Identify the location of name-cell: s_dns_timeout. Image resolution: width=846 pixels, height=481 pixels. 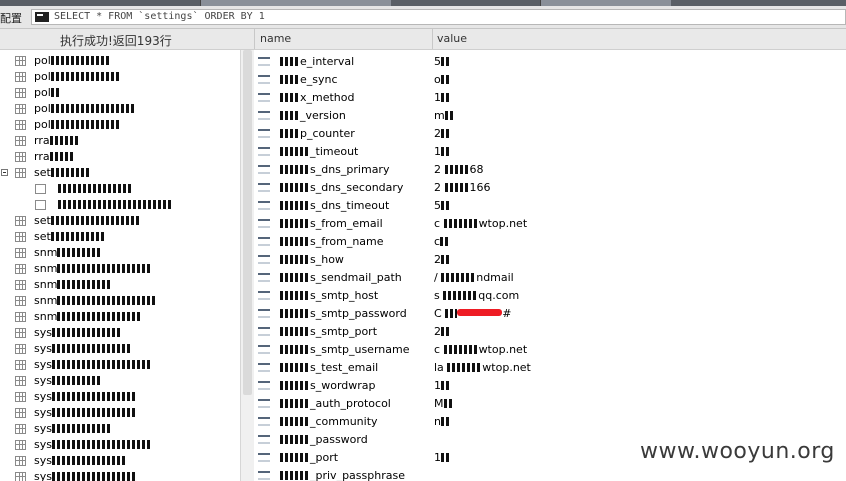
(334, 205).